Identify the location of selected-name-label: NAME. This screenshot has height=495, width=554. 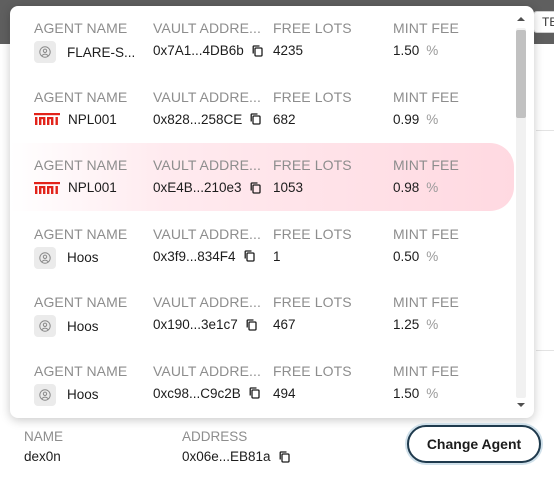
(44, 436).